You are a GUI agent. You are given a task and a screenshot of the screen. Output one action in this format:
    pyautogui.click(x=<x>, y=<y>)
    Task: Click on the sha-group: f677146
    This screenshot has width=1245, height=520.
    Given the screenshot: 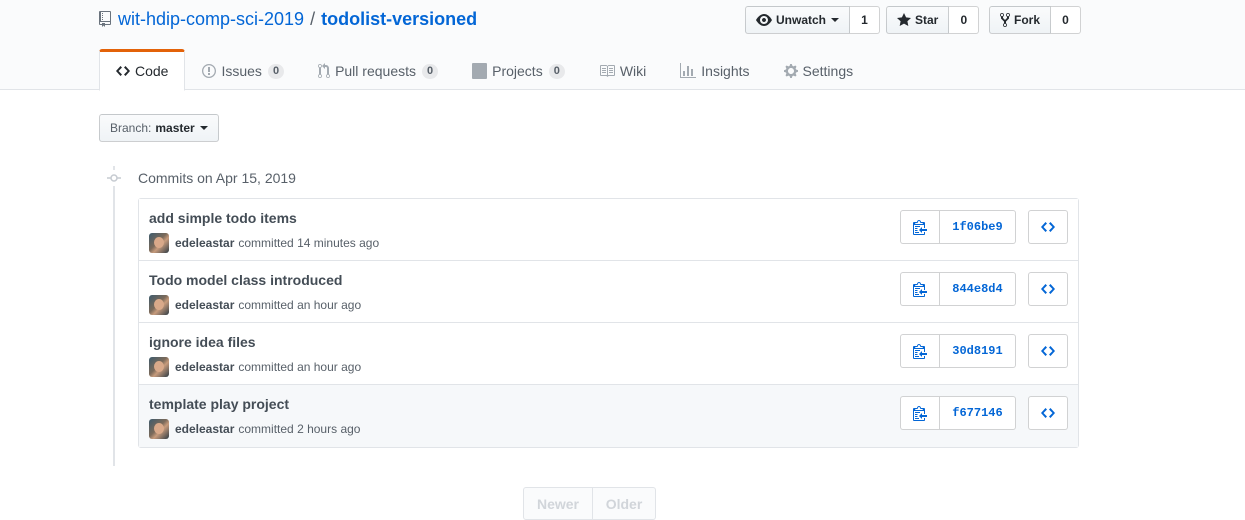 What is the action you would take?
    pyautogui.click(x=958, y=413)
    